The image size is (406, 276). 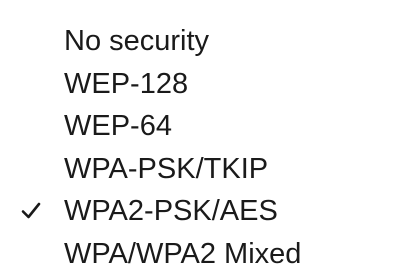 I want to click on menu-item-label: WPA-PSK/TKIP, so click(x=166, y=168).